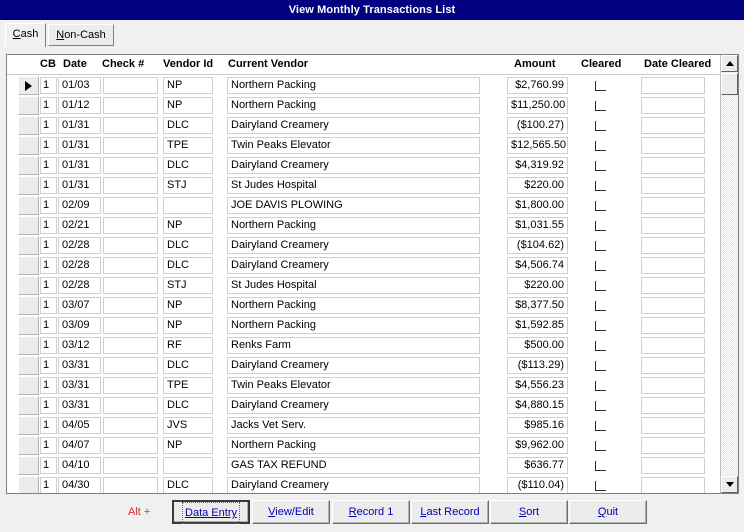 Image resolution: width=744 pixels, height=532 pixels. I want to click on cell-amount: $4,556.23, so click(537, 385).